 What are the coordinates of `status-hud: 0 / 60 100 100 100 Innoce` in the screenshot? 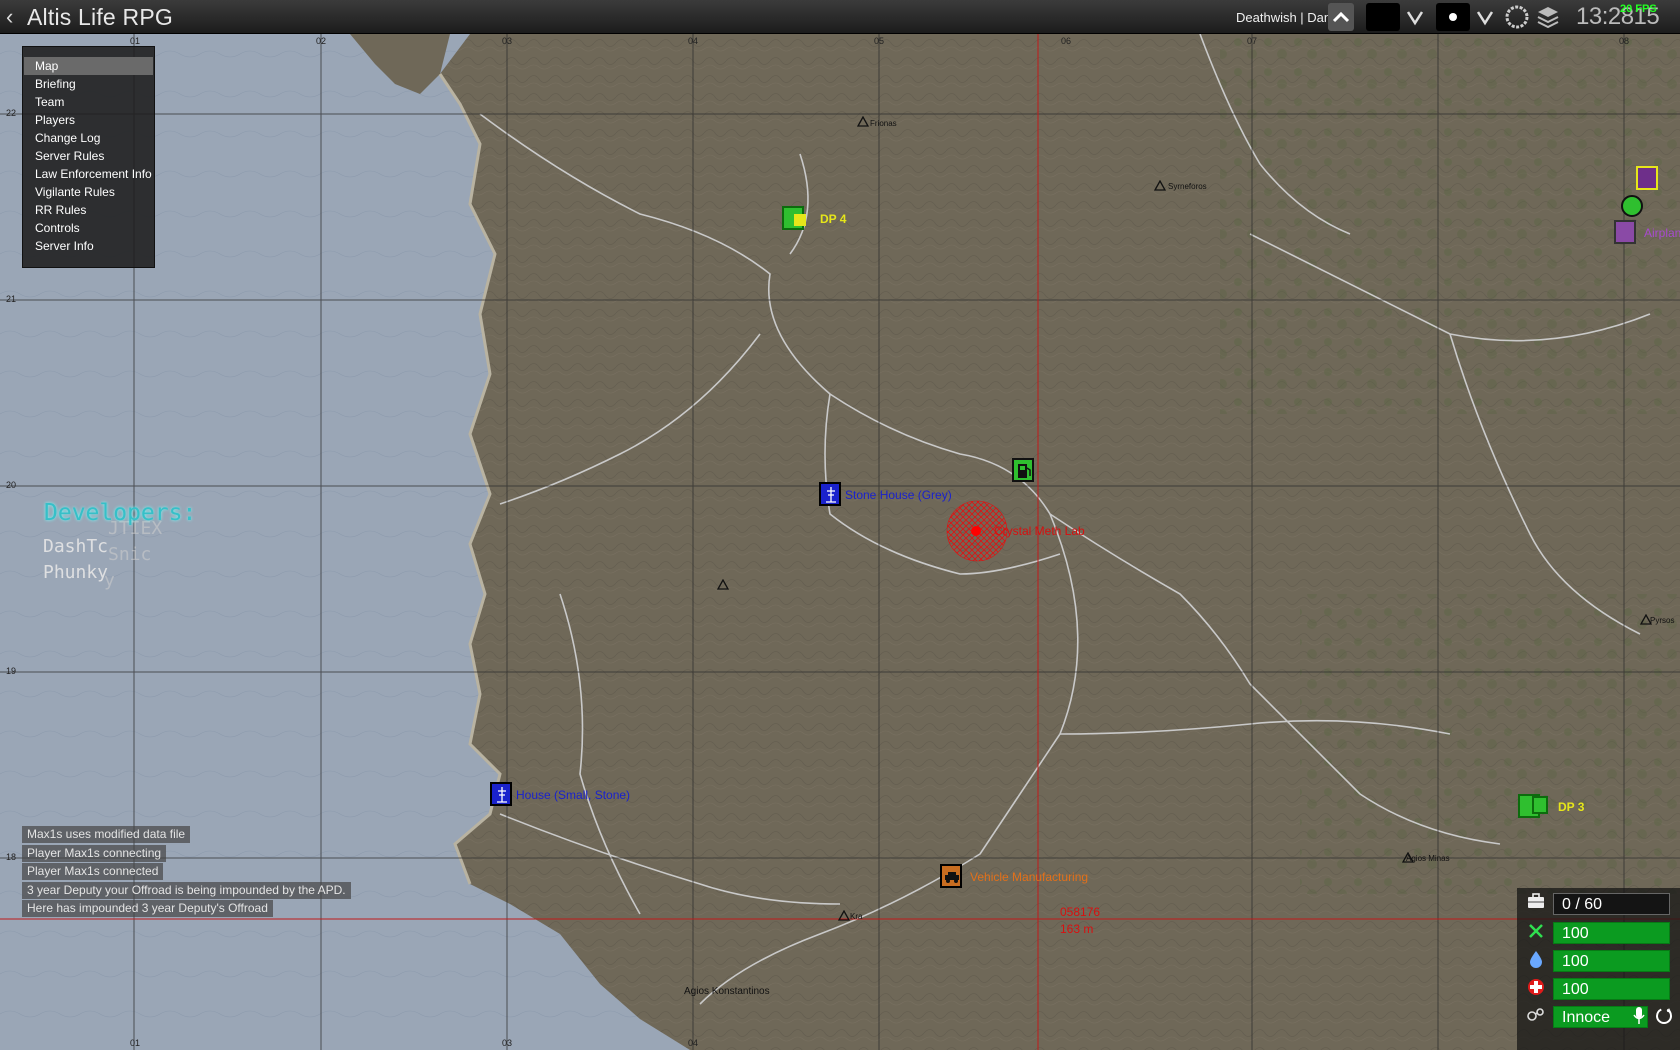 It's located at (1598, 969).